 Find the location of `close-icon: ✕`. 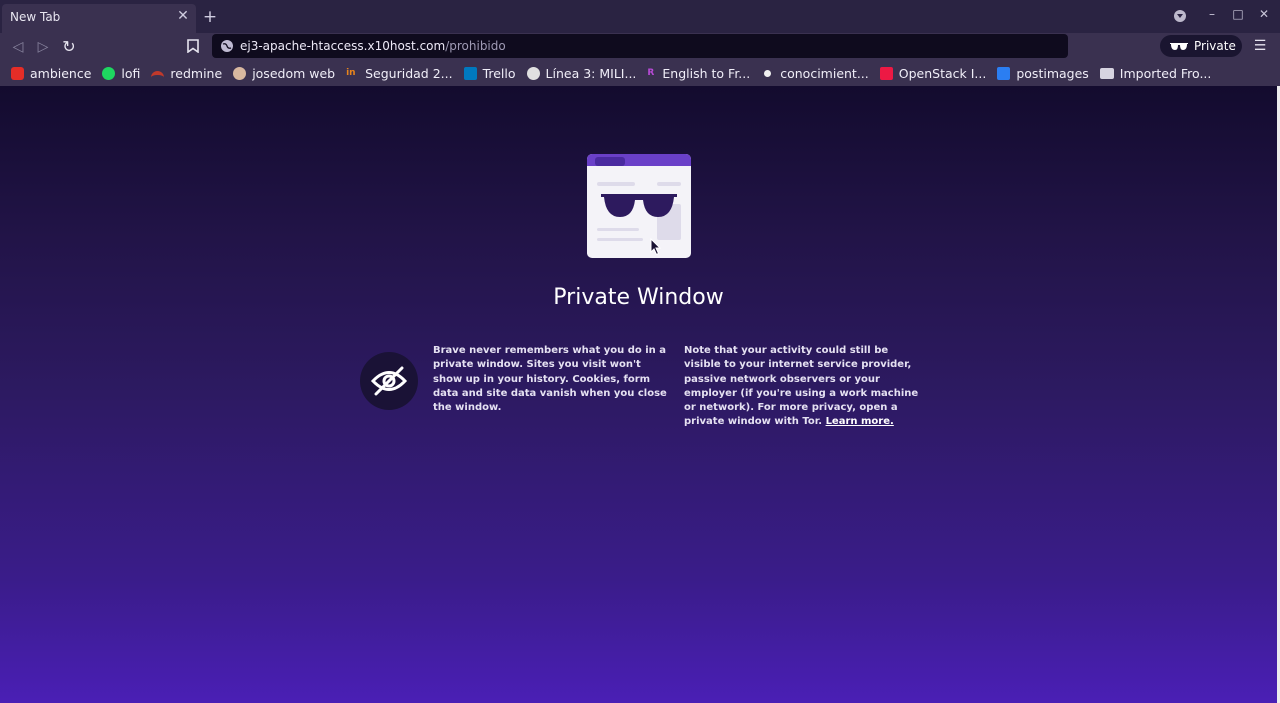

close-icon: ✕ is located at coordinates (183, 16).